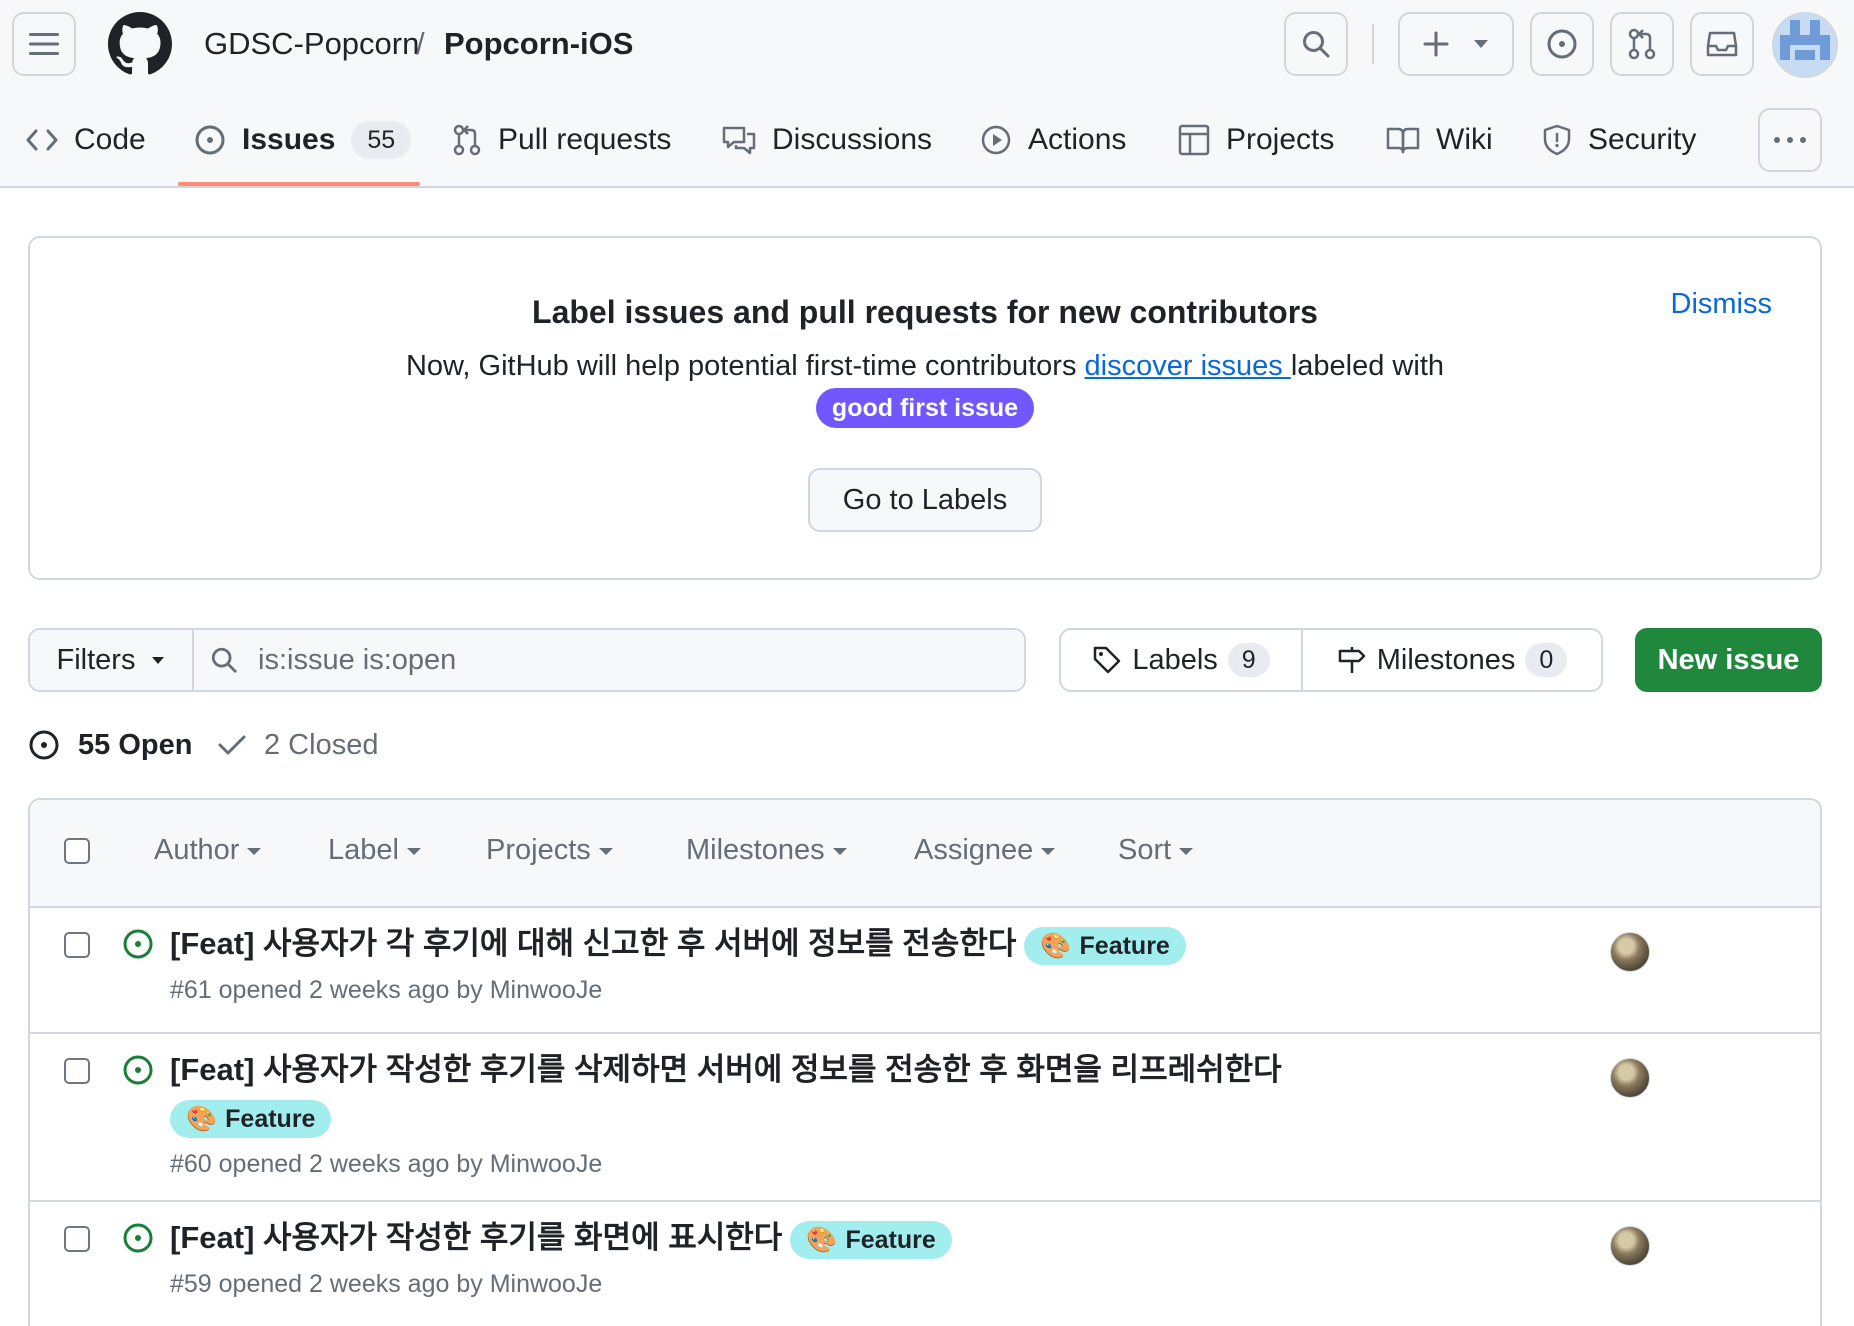  What do you see at coordinates (140, 44) in the screenshot?
I see `github-logo-icon` at bounding box center [140, 44].